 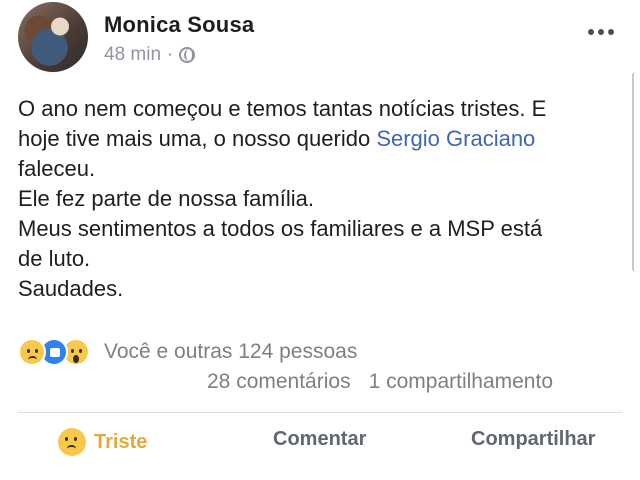 What do you see at coordinates (54, 258) in the screenshot?
I see `post-body-line: de luto.` at bounding box center [54, 258].